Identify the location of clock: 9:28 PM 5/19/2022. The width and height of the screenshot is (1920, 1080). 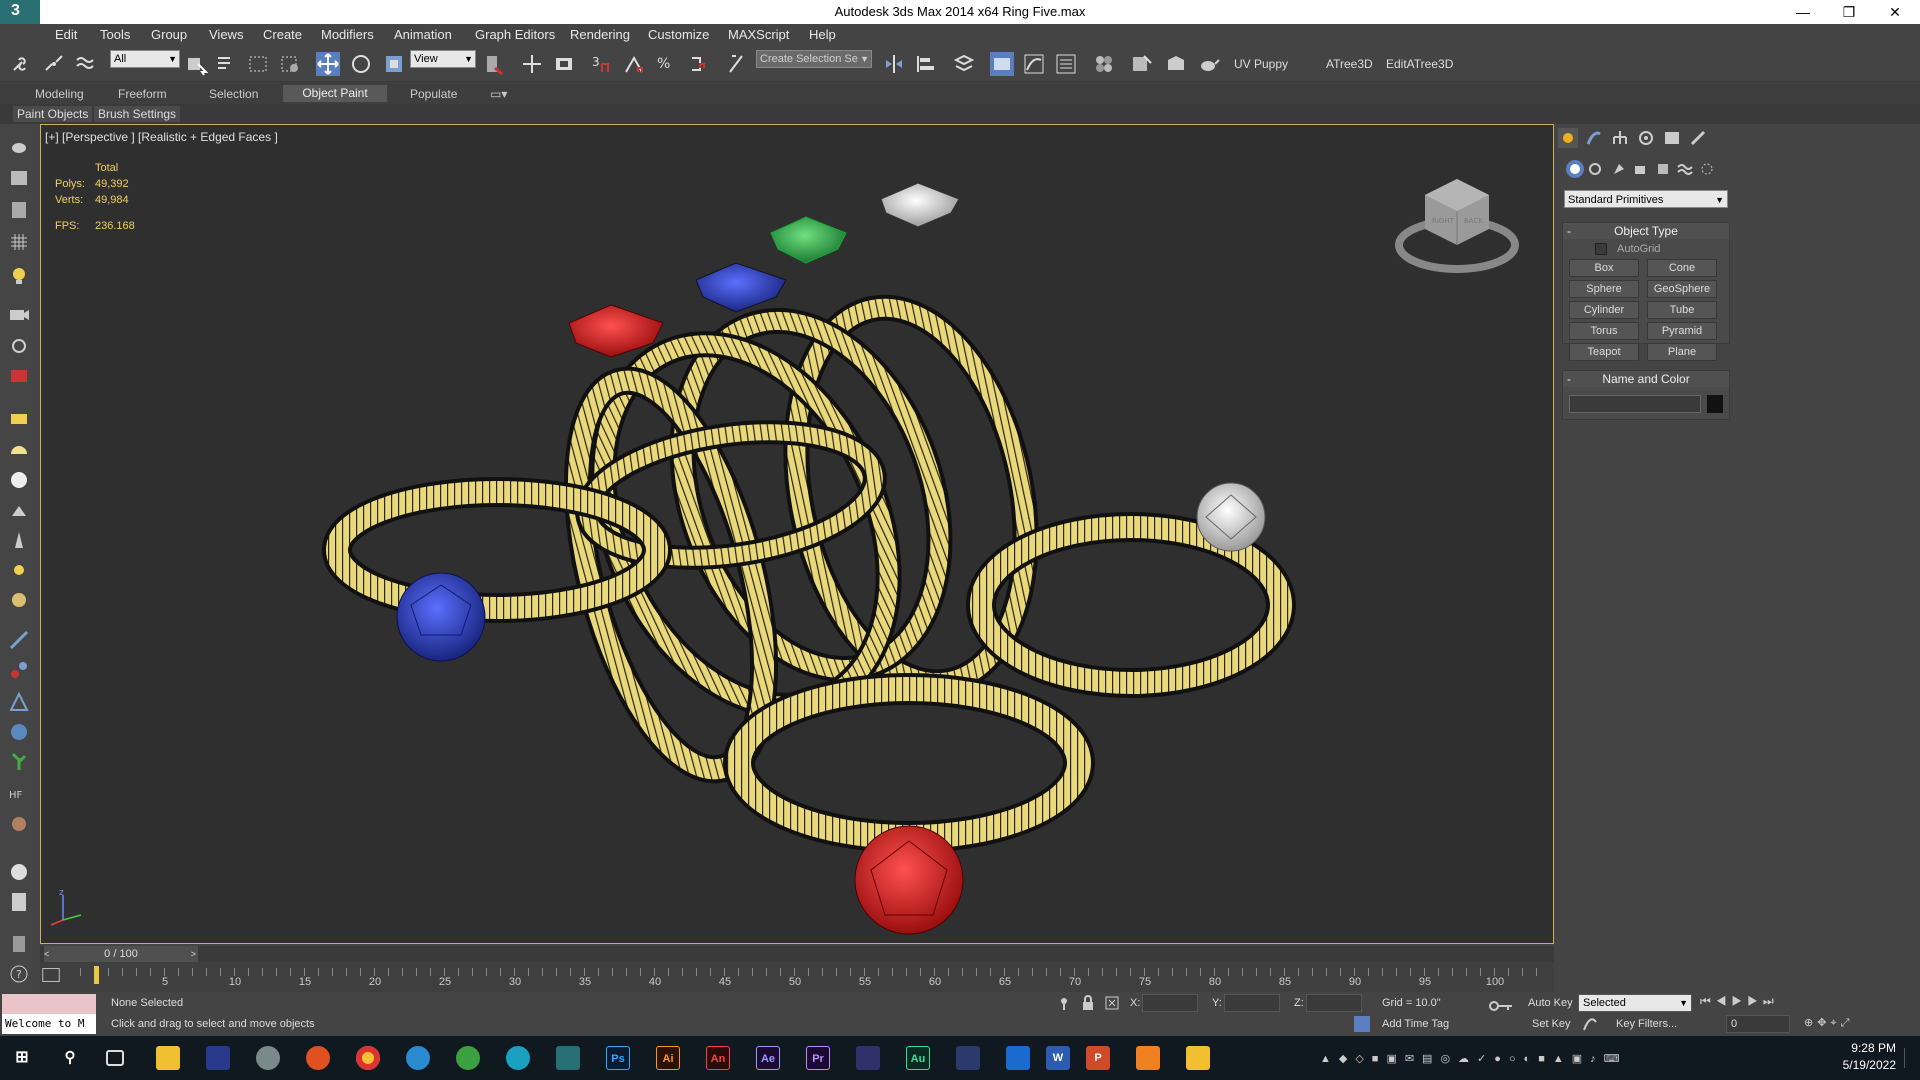
(1869, 1057).